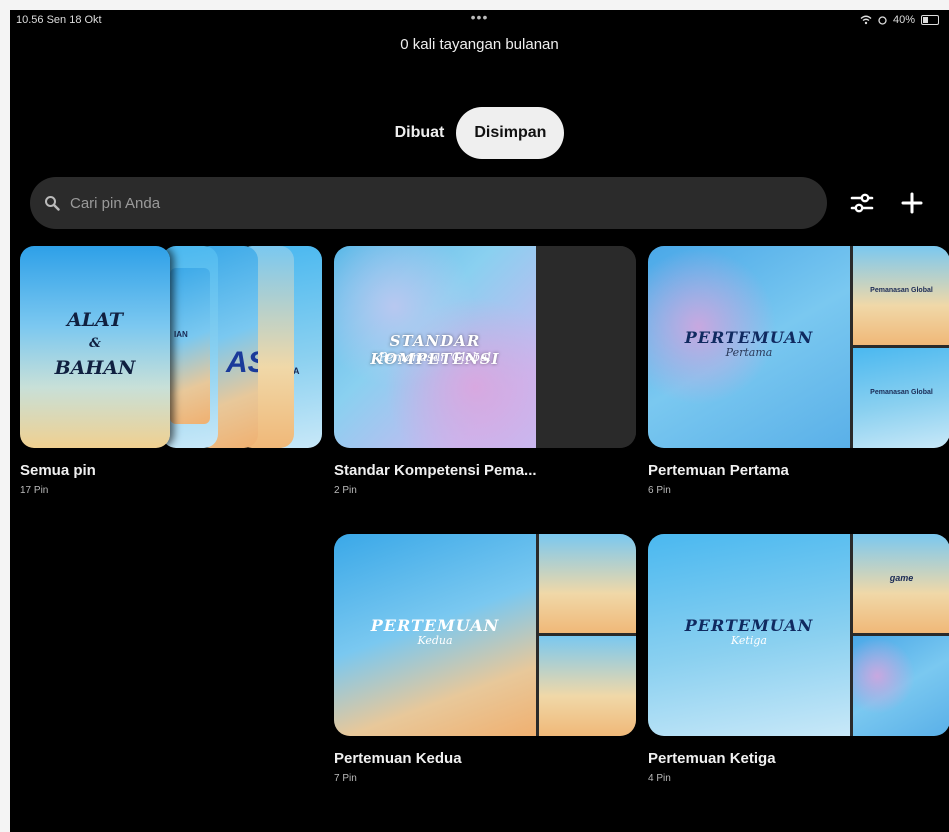  I want to click on filter-button, so click(862, 203).